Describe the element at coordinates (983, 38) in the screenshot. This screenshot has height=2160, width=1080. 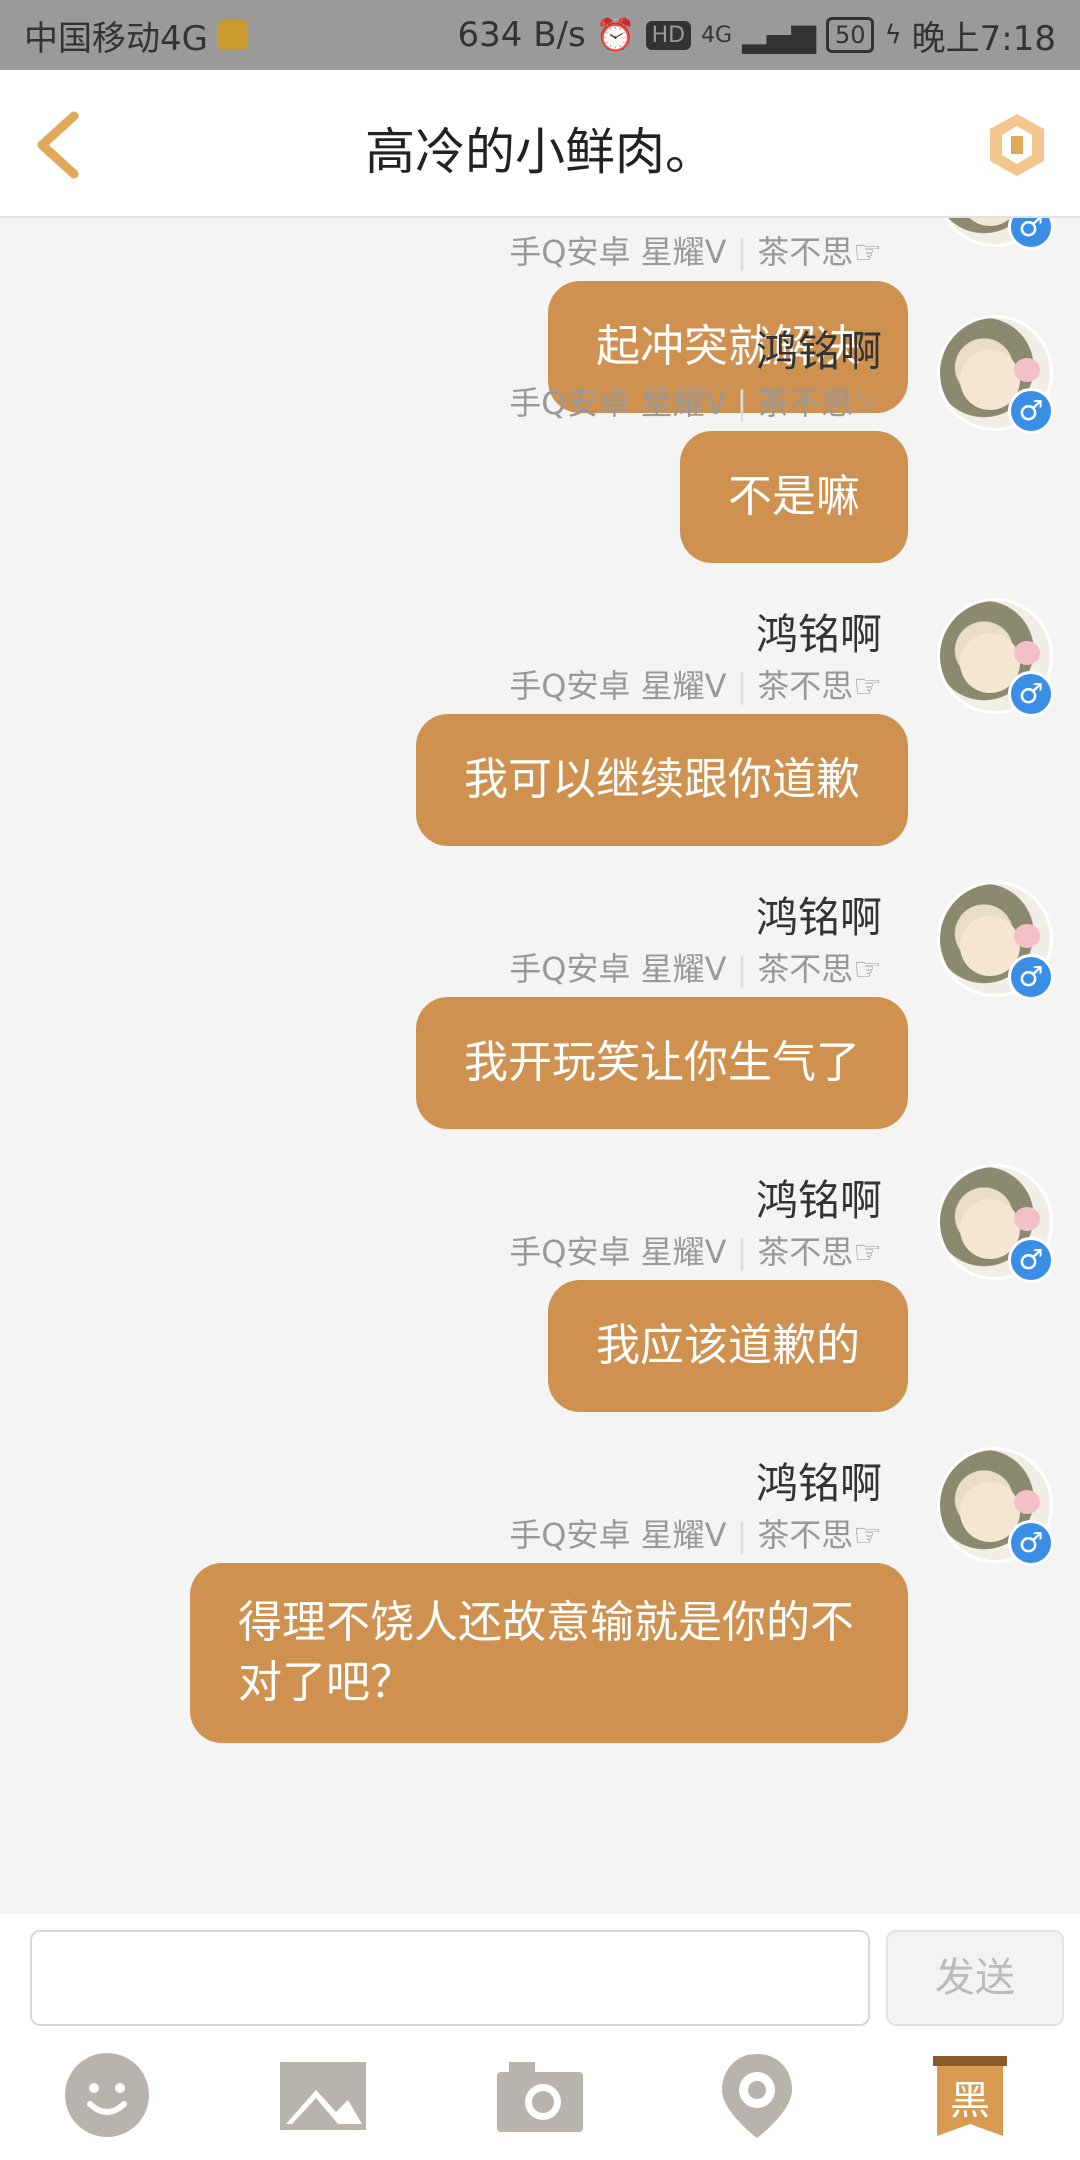
I see `clock: 晚上7:18` at that location.